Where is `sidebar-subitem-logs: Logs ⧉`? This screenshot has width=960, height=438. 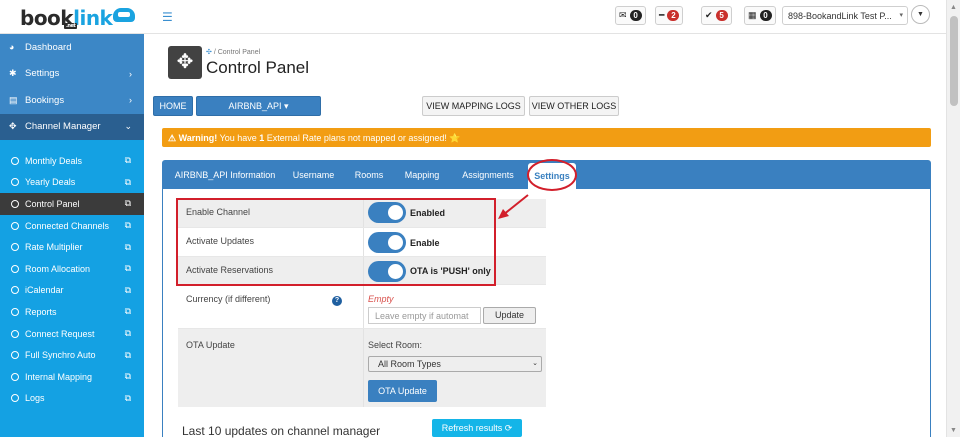
sidebar-subitem-logs: Logs ⧉ is located at coordinates (72, 399).